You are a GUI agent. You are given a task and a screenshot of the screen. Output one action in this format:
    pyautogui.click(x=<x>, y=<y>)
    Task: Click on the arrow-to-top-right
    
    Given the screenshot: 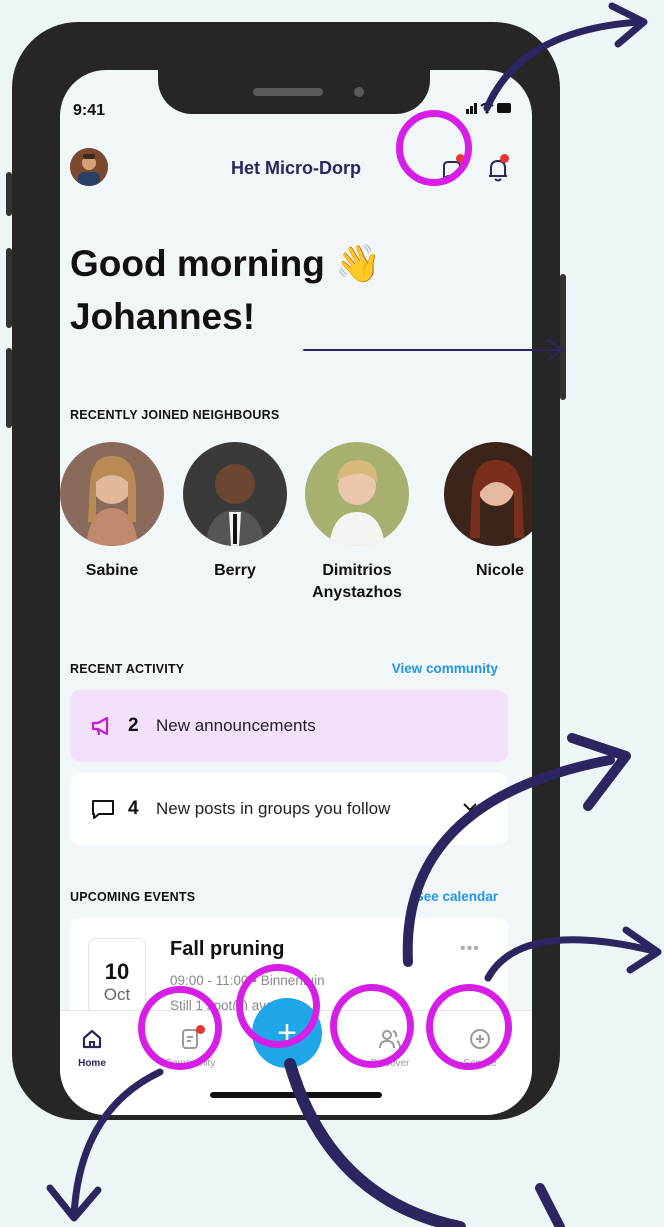 What is the action you would take?
    pyautogui.click(x=563, y=65)
    